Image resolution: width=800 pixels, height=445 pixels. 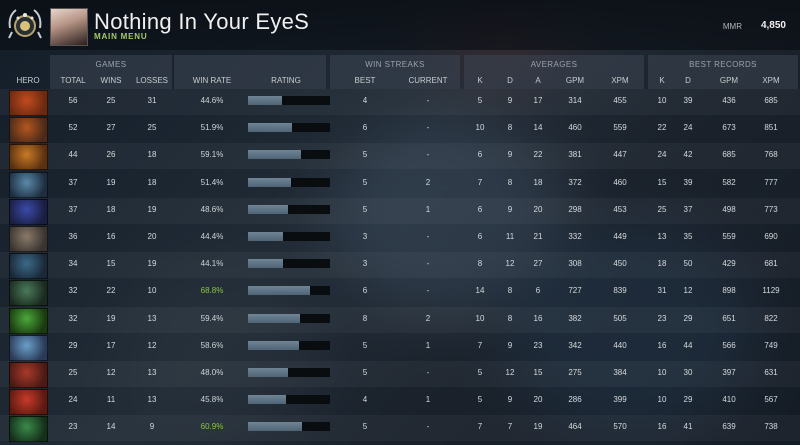 What do you see at coordinates (400, 402) in the screenshot?
I see `table-row: 24 11 13 4 1 5 9 20 286 399 10 29 410 567 45.8%` at bounding box center [400, 402].